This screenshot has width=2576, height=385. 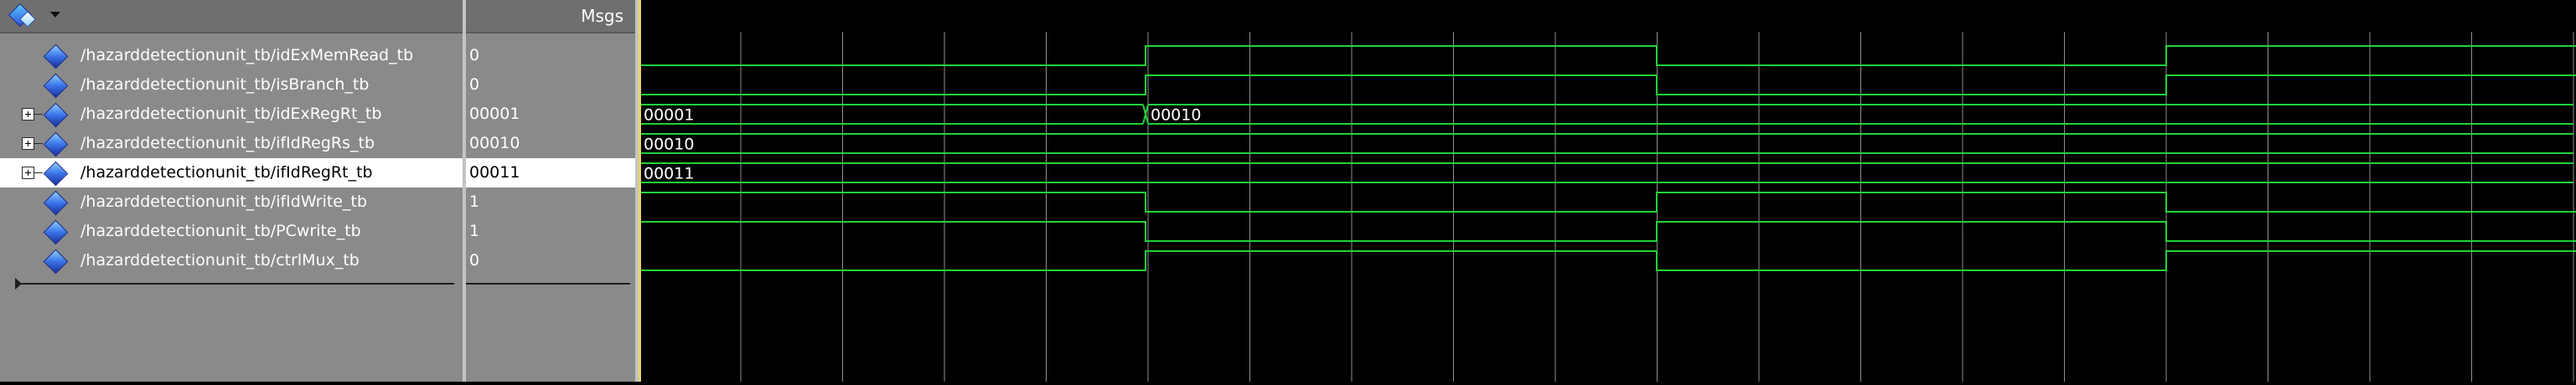 I want to click on signal-name: /hazarddetectionunit_tb/ifIdWrite_tb, so click(x=223, y=201).